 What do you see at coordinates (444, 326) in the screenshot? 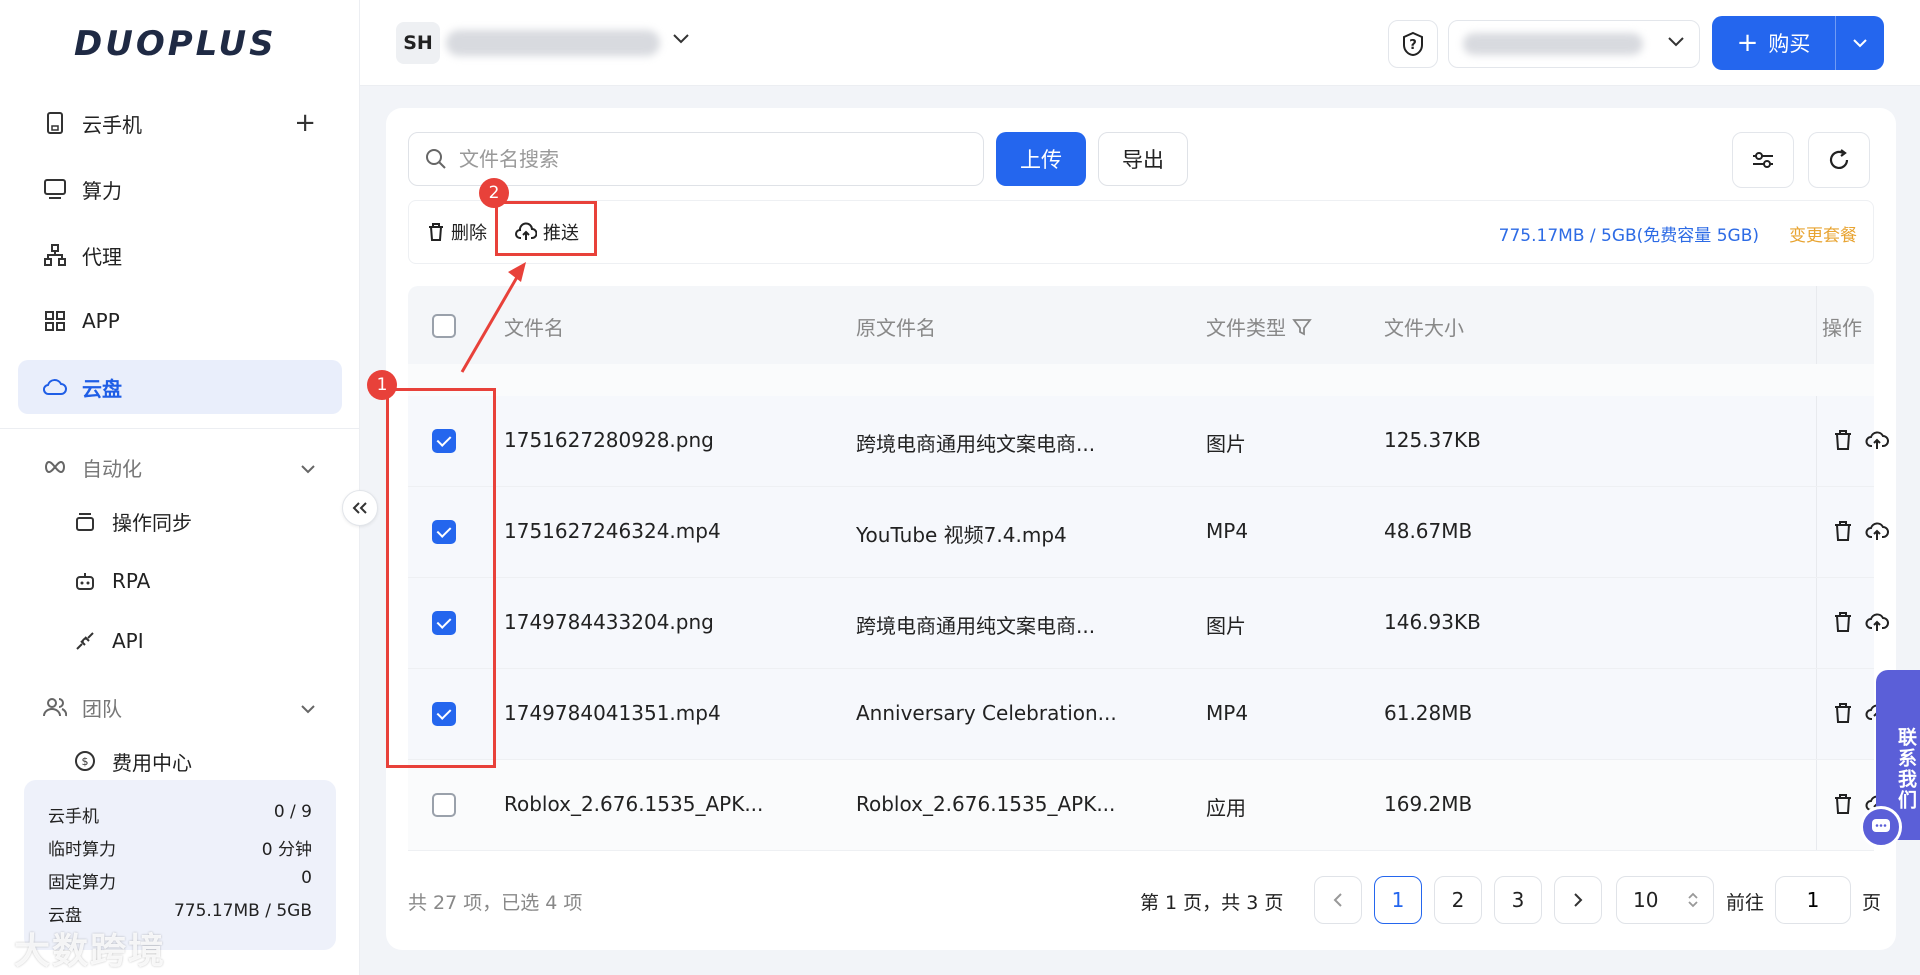
I see `select-all-checkbox` at bounding box center [444, 326].